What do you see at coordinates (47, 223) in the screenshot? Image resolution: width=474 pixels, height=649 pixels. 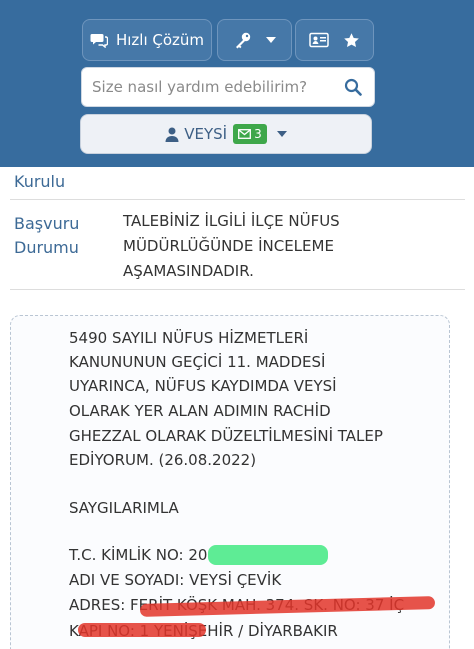 I see `status-label-line1: Başvuru` at bounding box center [47, 223].